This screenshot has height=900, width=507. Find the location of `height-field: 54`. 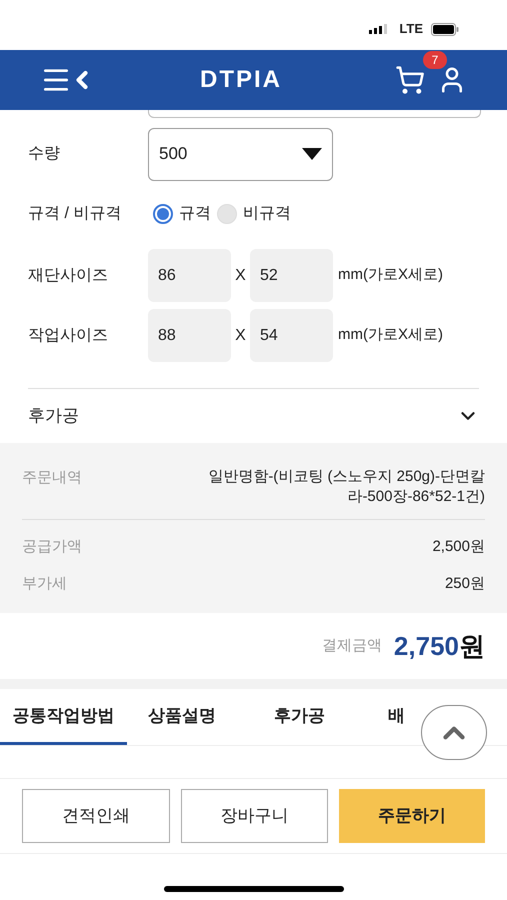

height-field: 54 is located at coordinates (291, 335).